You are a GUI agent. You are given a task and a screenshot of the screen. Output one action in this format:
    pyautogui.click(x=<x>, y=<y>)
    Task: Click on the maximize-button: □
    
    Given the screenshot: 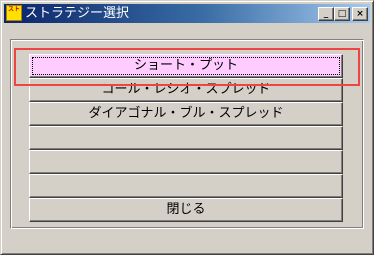 What is the action you would take?
    pyautogui.click(x=342, y=14)
    